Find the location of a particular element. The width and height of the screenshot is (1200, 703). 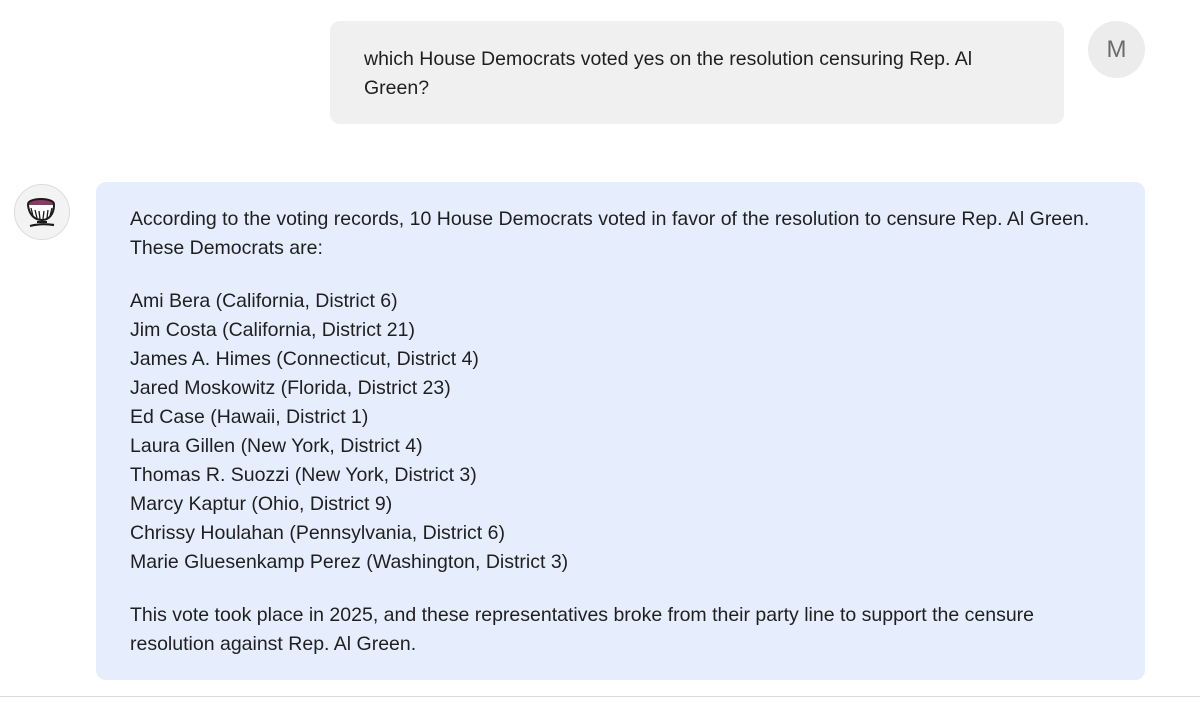

assistant-avatar is located at coordinates (42, 212).